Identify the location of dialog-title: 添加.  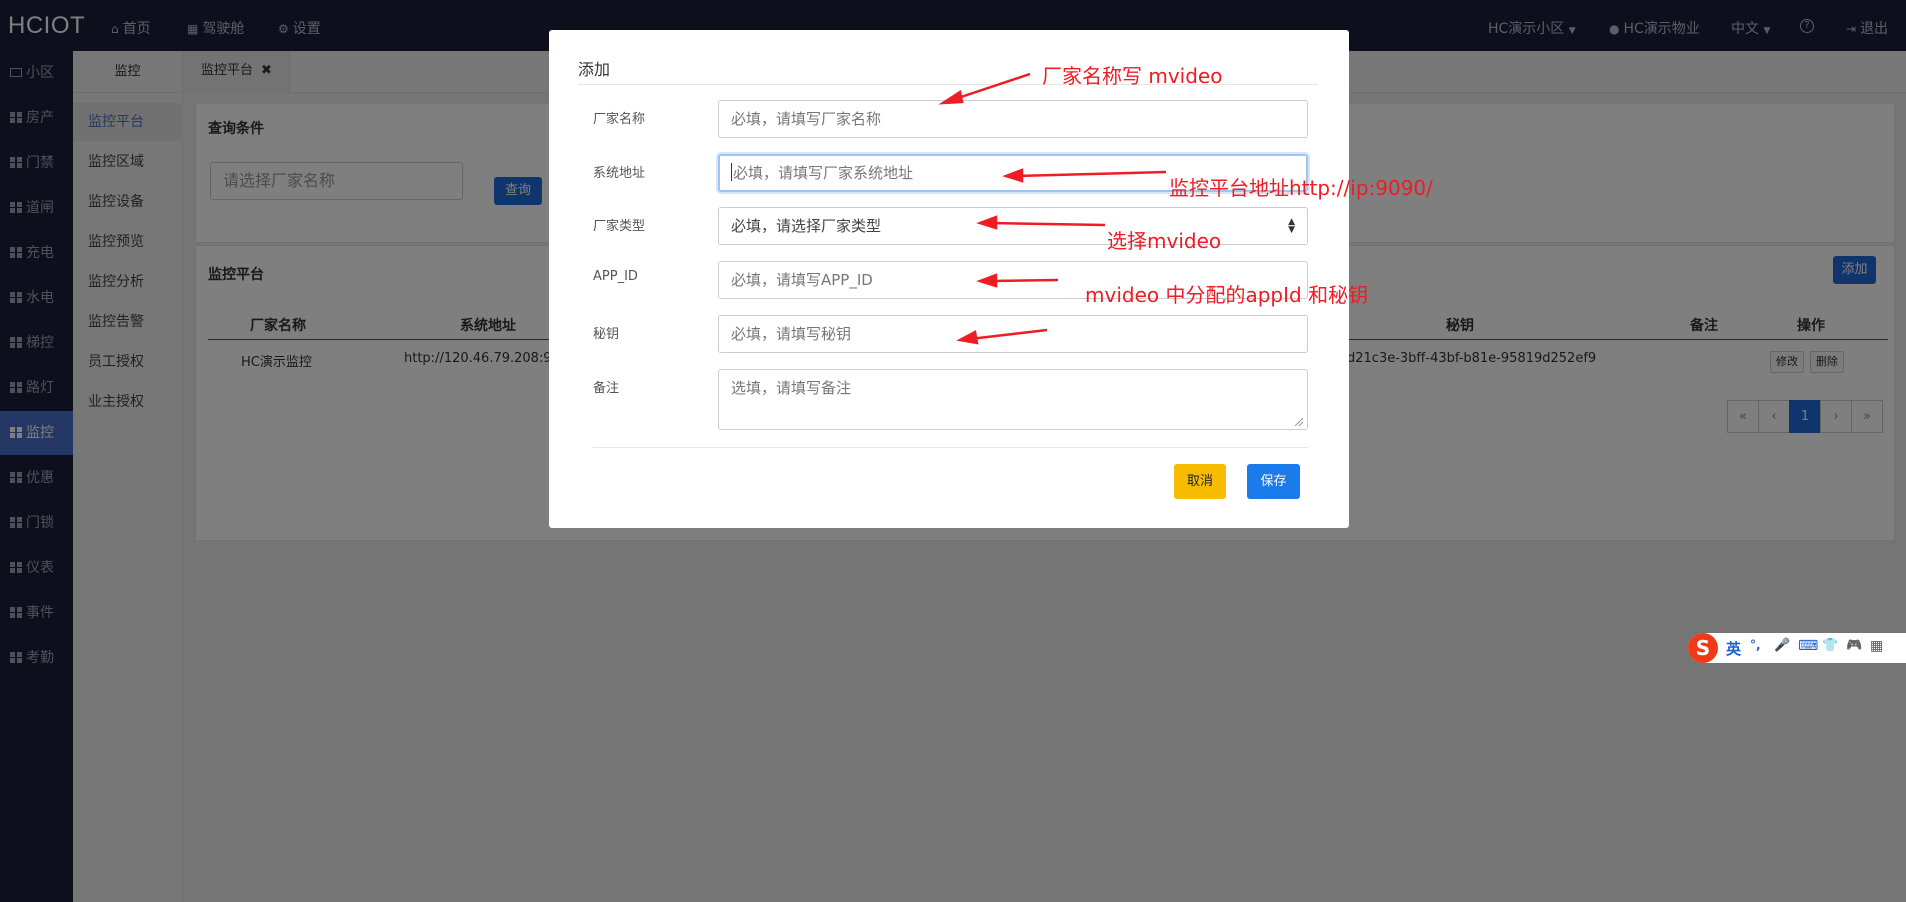
(594, 69).